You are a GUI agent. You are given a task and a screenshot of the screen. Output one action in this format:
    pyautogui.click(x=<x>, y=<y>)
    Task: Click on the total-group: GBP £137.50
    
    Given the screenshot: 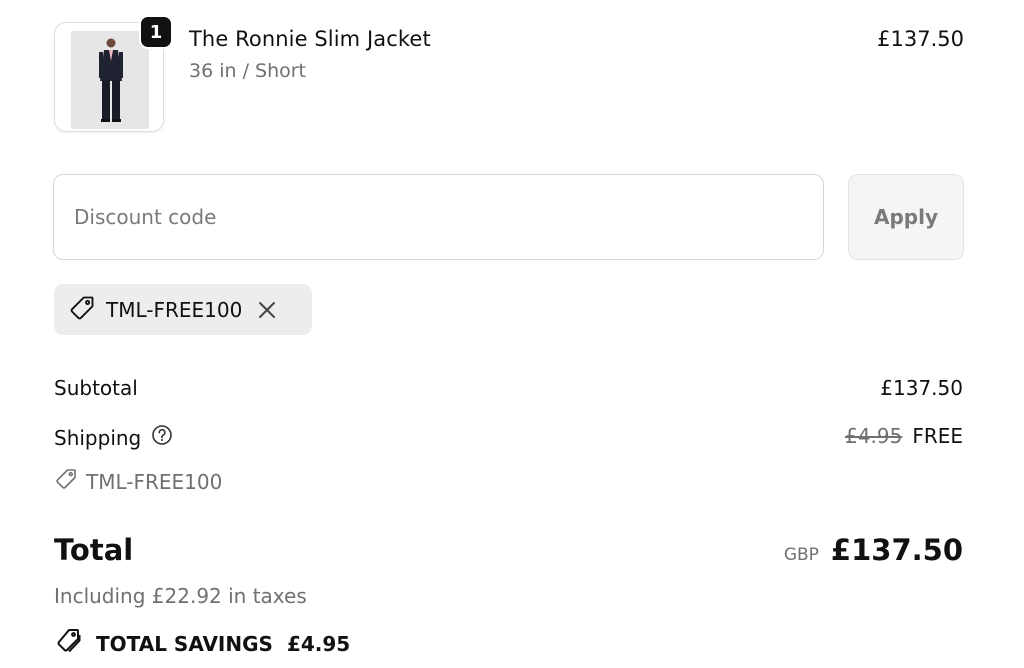 What is the action you would take?
    pyautogui.click(x=873, y=550)
    